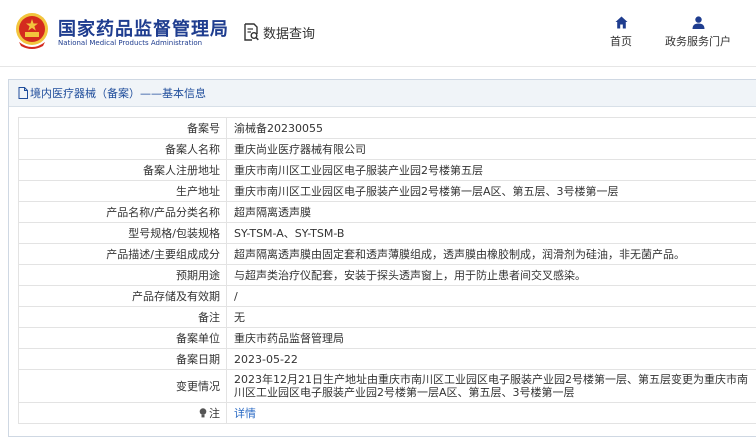 This screenshot has width=756, height=437. What do you see at coordinates (621, 32) in the screenshot?
I see `nav-home: 首页` at bounding box center [621, 32].